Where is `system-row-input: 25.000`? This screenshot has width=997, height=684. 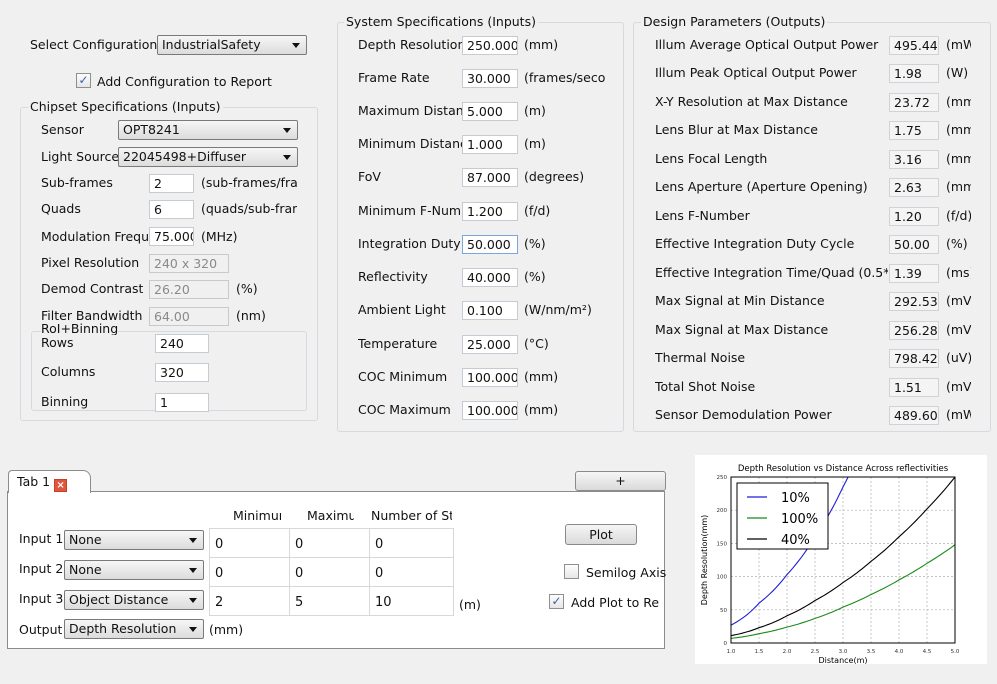
system-row-input: 25.000 is located at coordinates (490, 344).